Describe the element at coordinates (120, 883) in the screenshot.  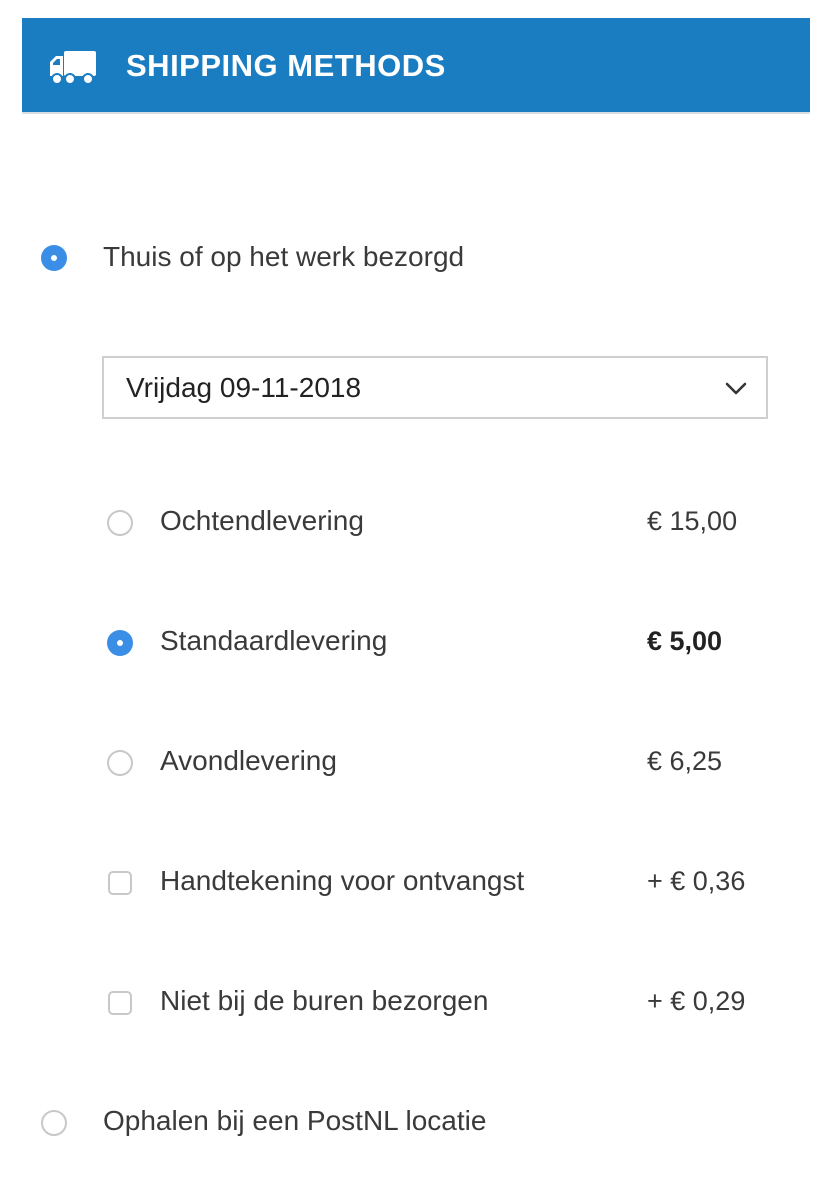
I see `handtekening-checkbox` at that location.